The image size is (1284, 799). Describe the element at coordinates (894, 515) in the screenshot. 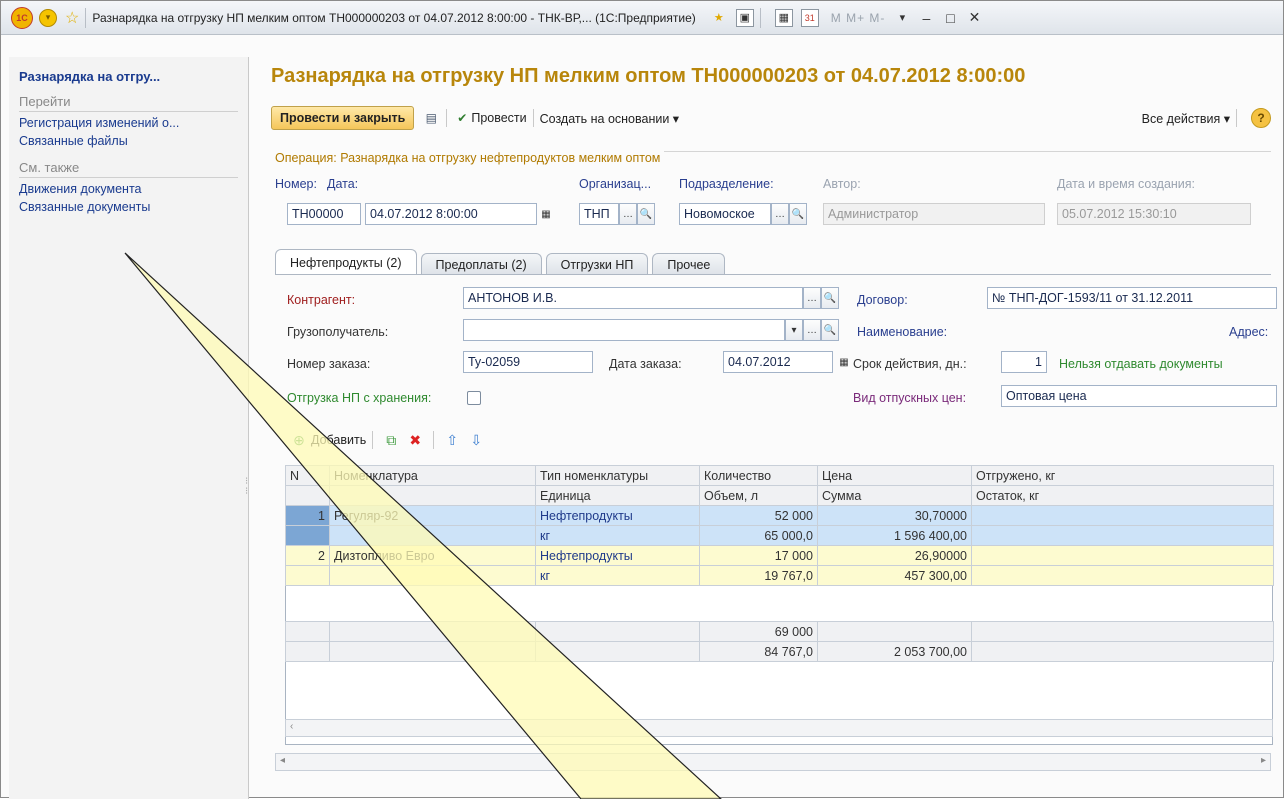

I see `price-cell: 30,70000` at that location.